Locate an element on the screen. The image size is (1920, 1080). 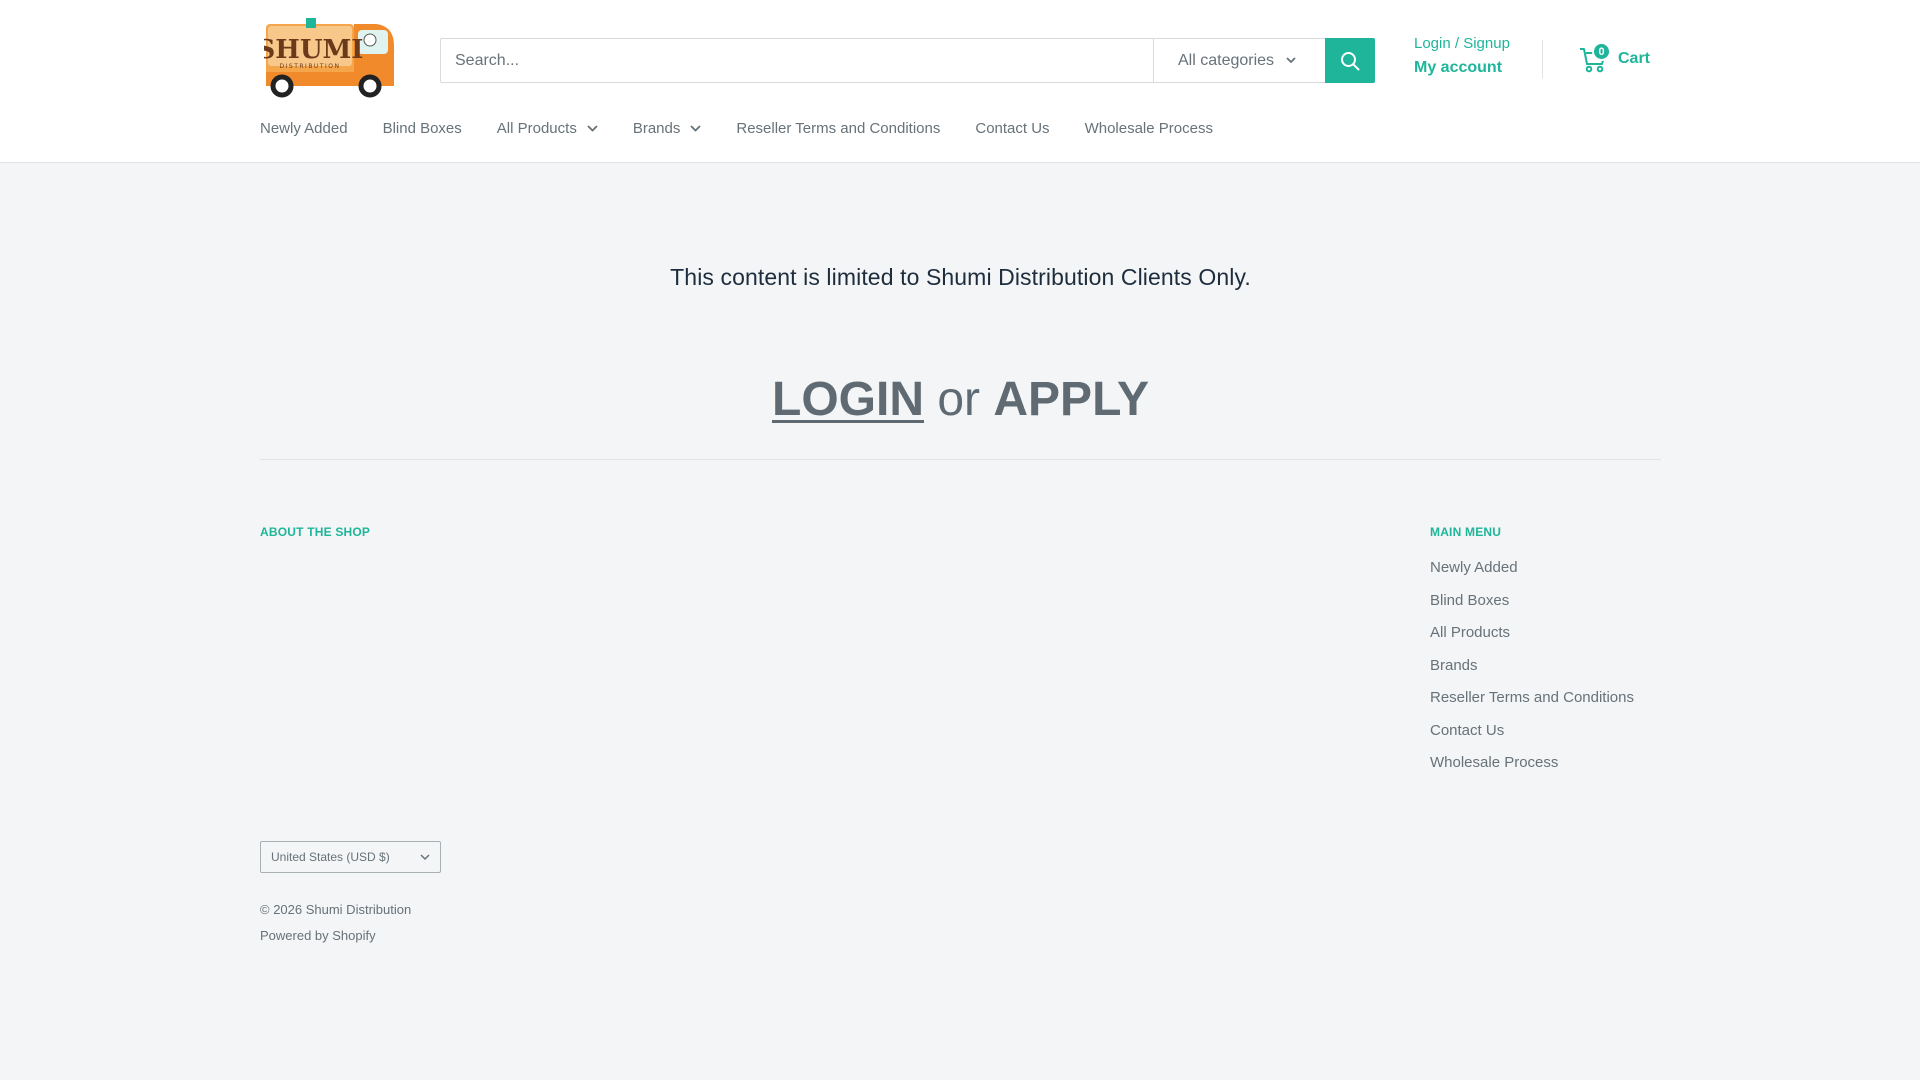
powered-by-link: Powered by Shopify is located at coordinates (335, 936).